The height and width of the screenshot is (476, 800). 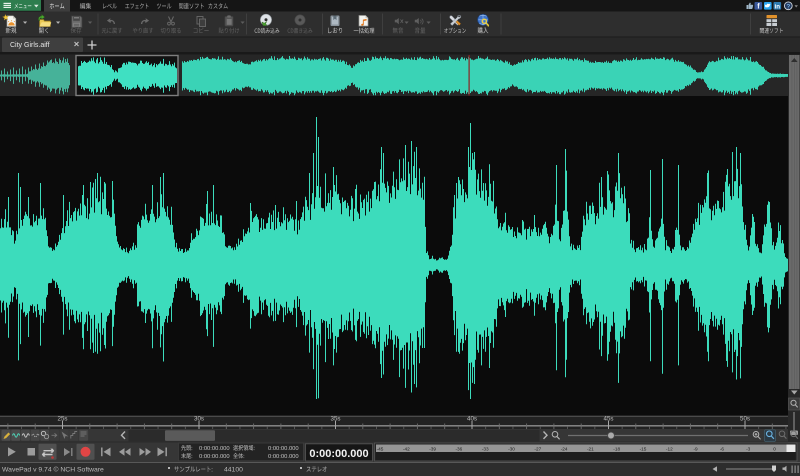 What do you see at coordinates (233, 470) in the screenshot?
I see `svg-text: 44100` at bounding box center [233, 470].